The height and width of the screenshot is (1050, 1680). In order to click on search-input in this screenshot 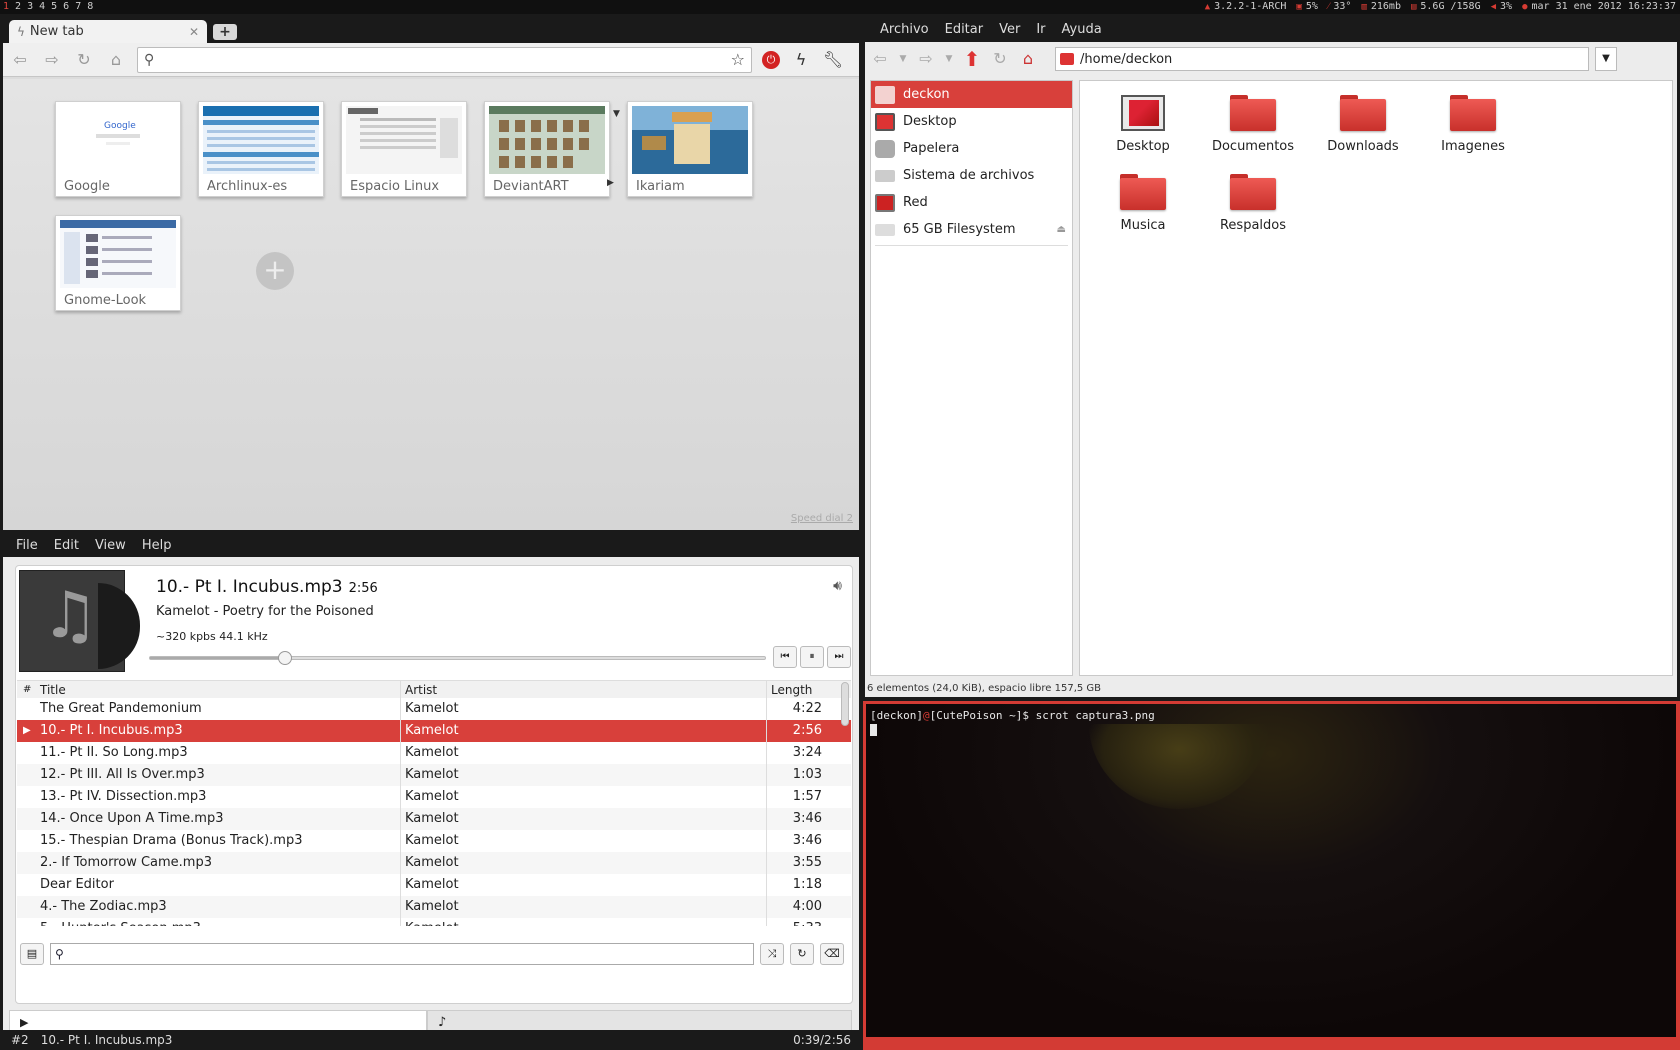, I will do `click(408, 954)`.